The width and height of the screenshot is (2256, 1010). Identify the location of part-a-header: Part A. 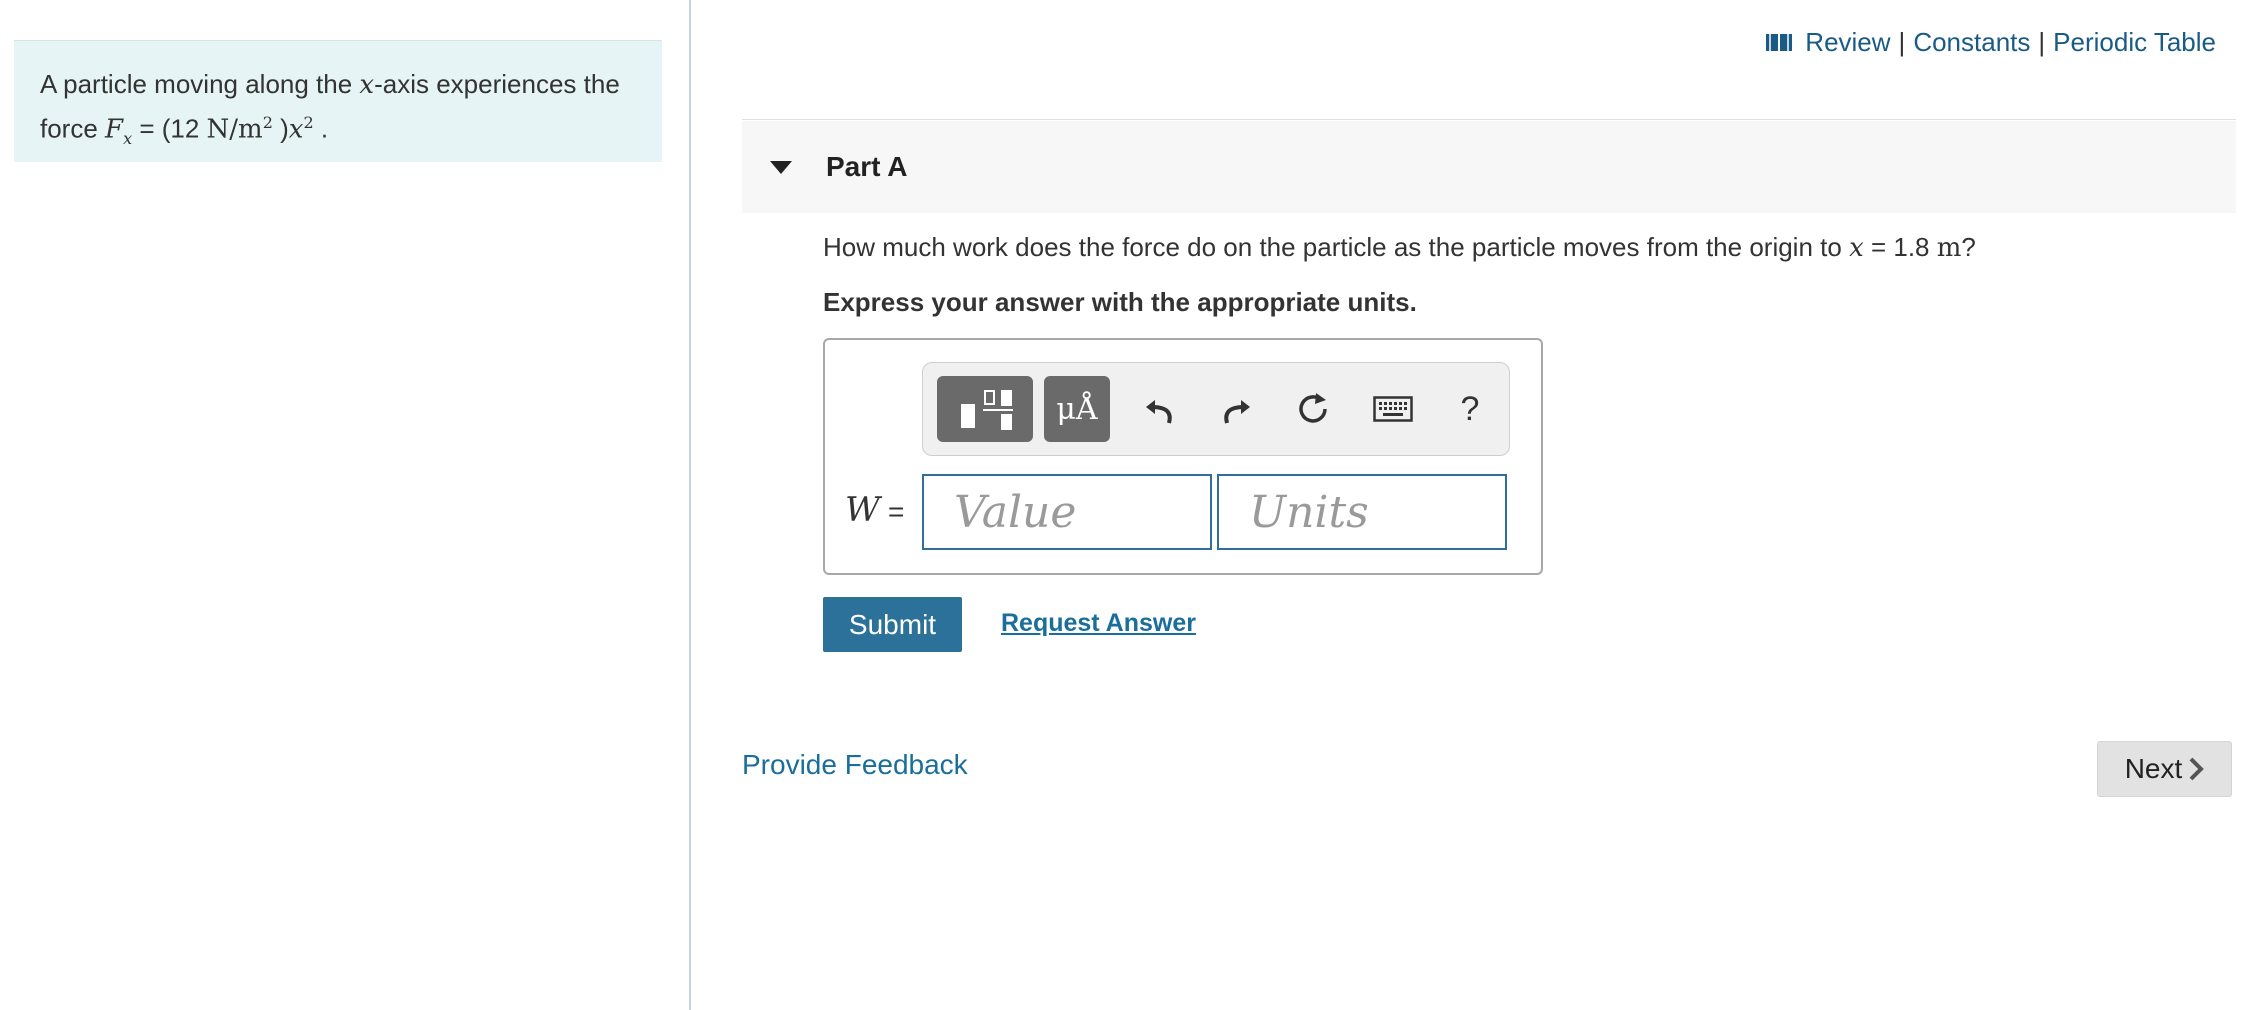
(1489, 167).